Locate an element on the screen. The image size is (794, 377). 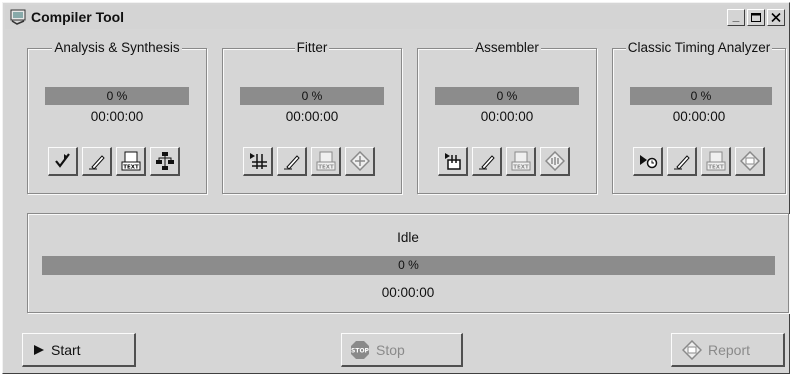
start-analysis-button is located at coordinates (63, 161).